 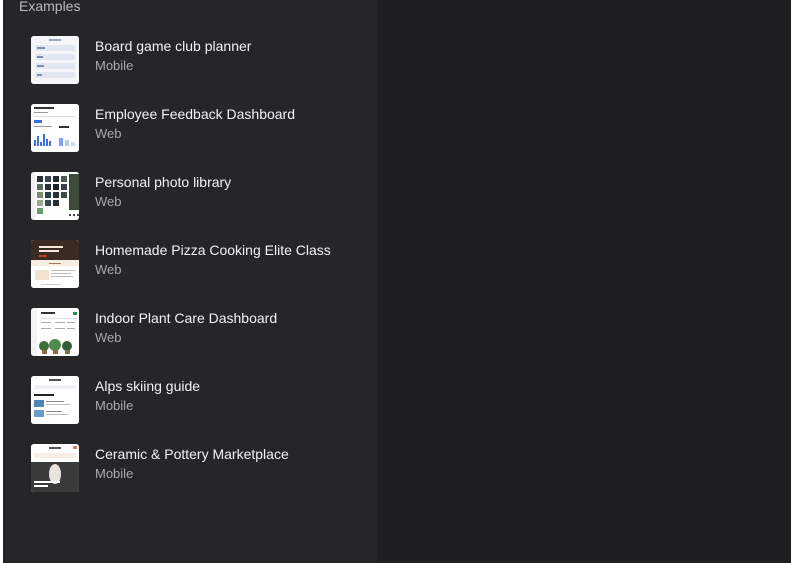 I want to click on example-title: Personal photo library, so click(x=163, y=182).